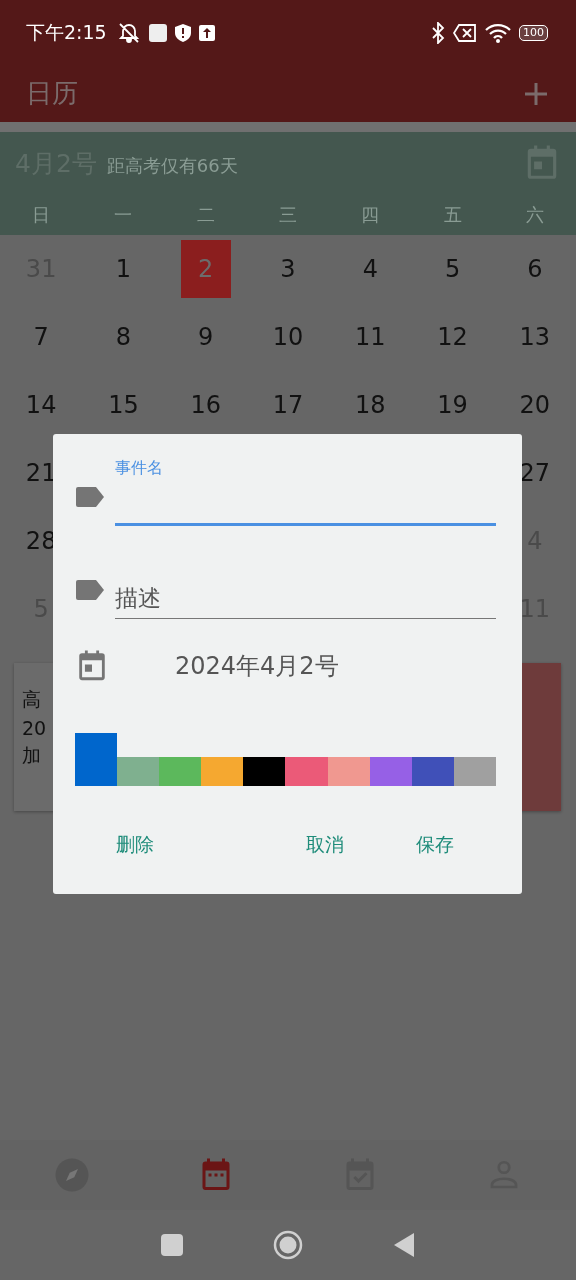 The image size is (576, 1280). What do you see at coordinates (536, 93) in the screenshot?
I see `add-icon` at bounding box center [536, 93].